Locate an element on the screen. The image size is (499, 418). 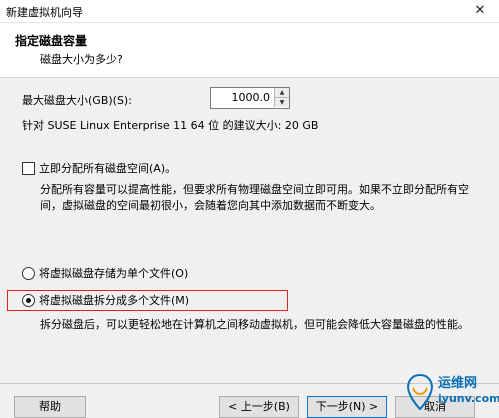
radio-single-file: 将虚拟磁盘存储为单个文件(O) is located at coordinates (105, 273).